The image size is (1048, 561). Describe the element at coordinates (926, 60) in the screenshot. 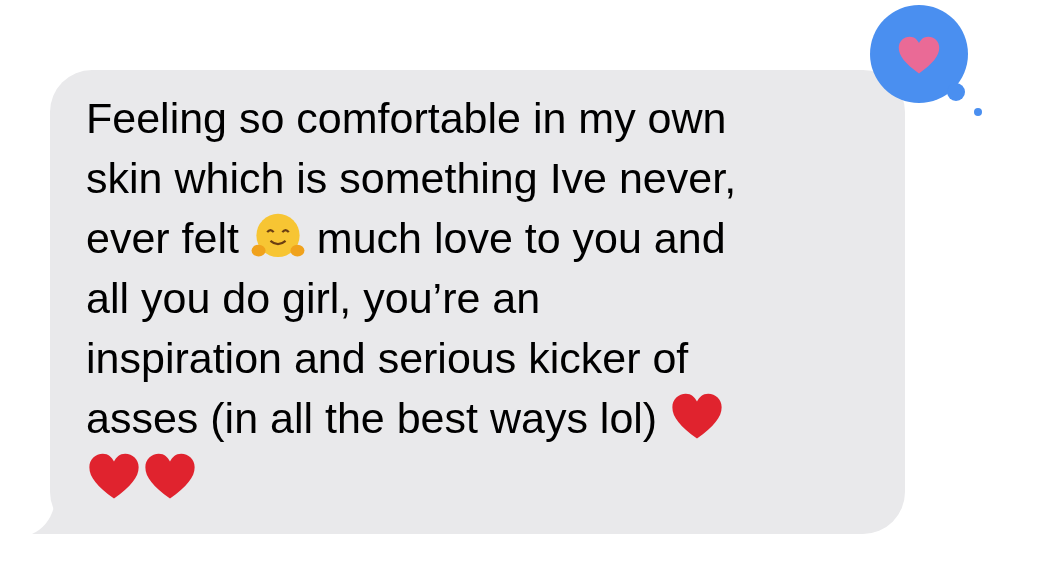

I see `heart-reaction-icon` at that location.